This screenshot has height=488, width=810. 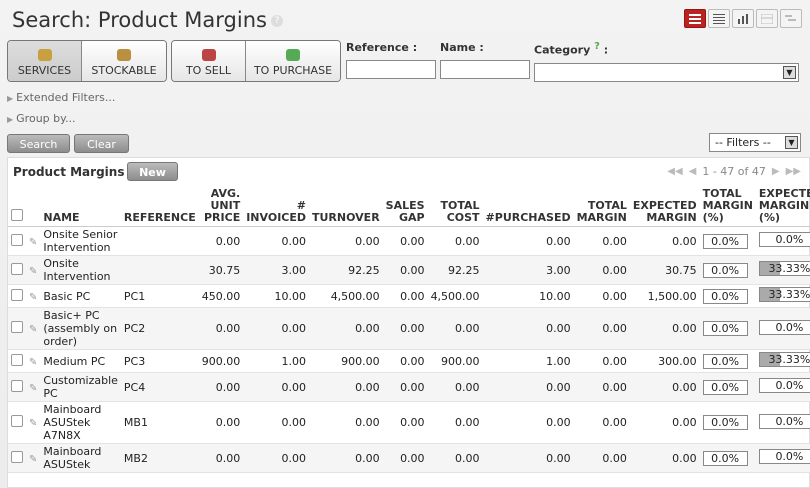 What do you see at coordinates (152, 171) in the screenshot?
I see `new-button: New` at bounding box center [152, 171].